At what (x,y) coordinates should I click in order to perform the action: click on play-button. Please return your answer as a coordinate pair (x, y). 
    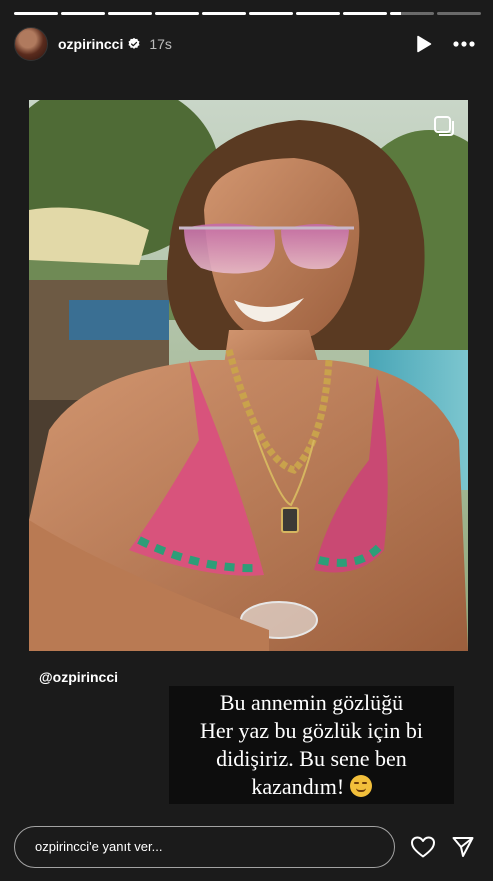
    Looking at the image, I should click on (424, 44).